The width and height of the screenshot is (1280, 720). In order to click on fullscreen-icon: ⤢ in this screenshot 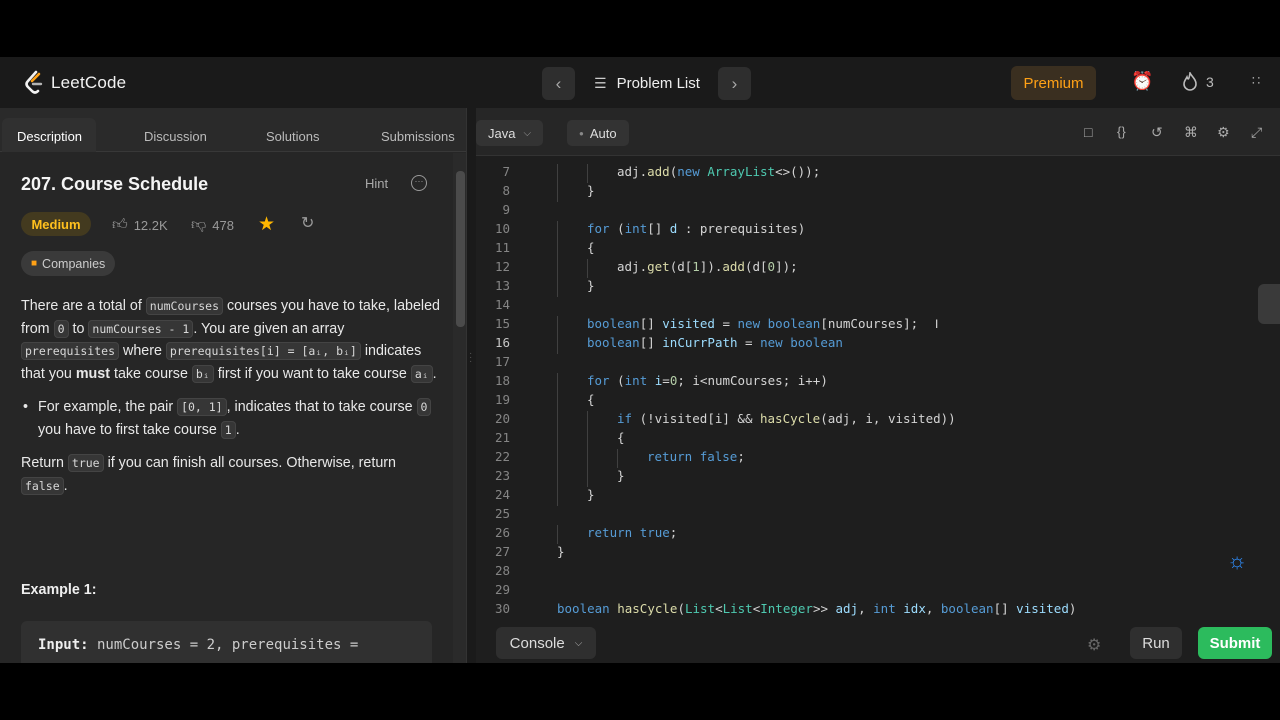, I will do `click(1256, 132)`.